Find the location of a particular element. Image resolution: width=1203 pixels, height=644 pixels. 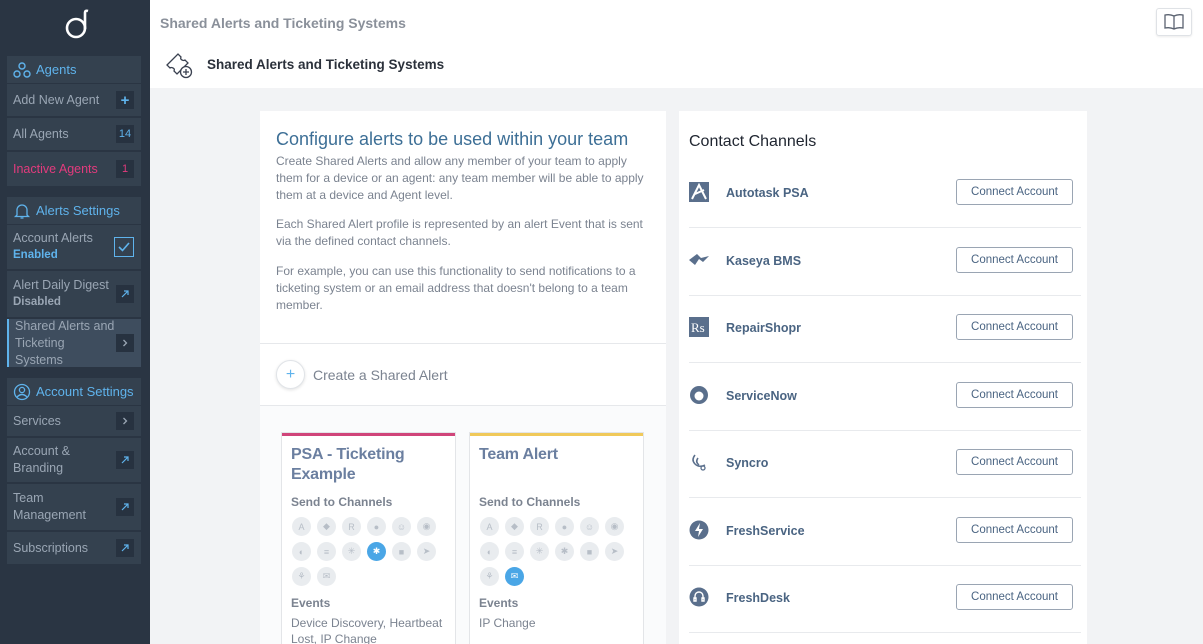

send-to-channels-label: Send to Channels is located at coordinates (342, 502).